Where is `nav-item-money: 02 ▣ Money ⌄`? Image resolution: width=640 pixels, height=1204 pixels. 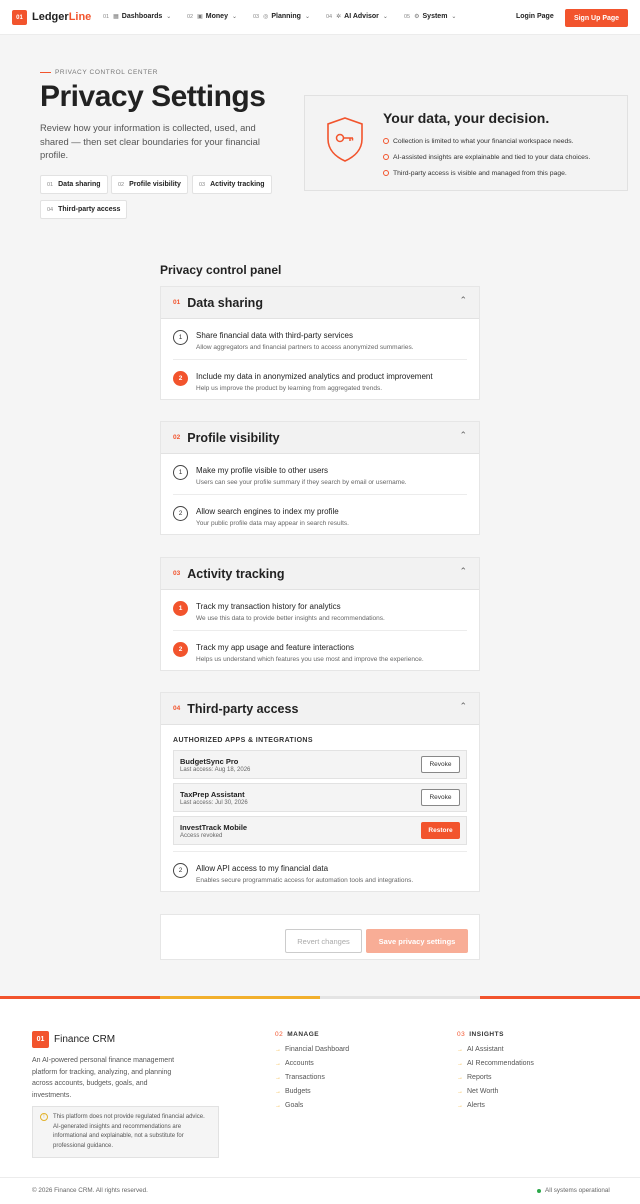 nav-item-money: 02 ▣ Money ⌄ is located at coordinates (212, 16).